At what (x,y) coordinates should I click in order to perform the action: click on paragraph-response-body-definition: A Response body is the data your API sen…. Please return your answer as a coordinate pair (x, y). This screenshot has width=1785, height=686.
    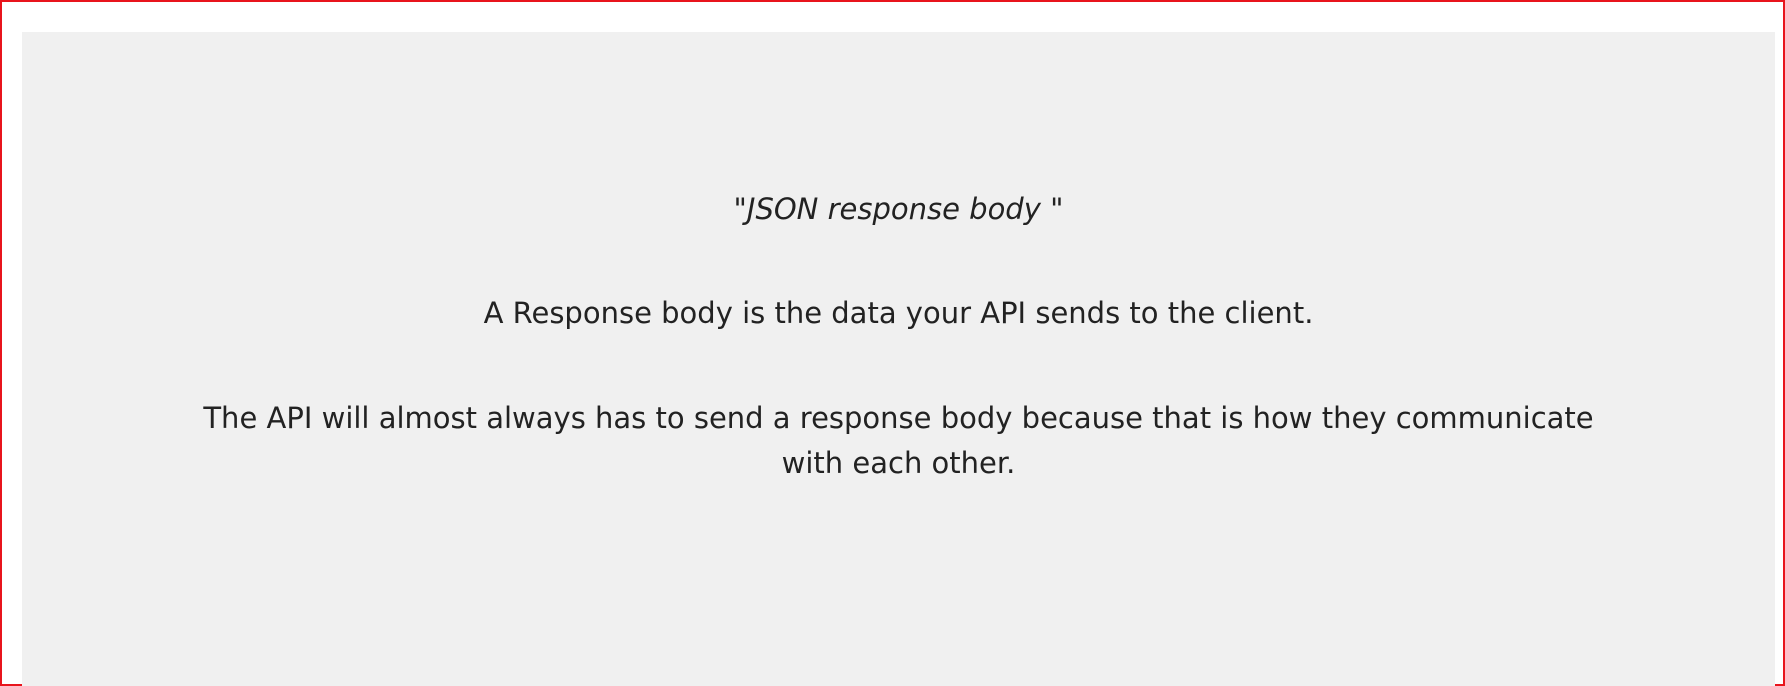
    Looking at the image, I should click on (898, 313).